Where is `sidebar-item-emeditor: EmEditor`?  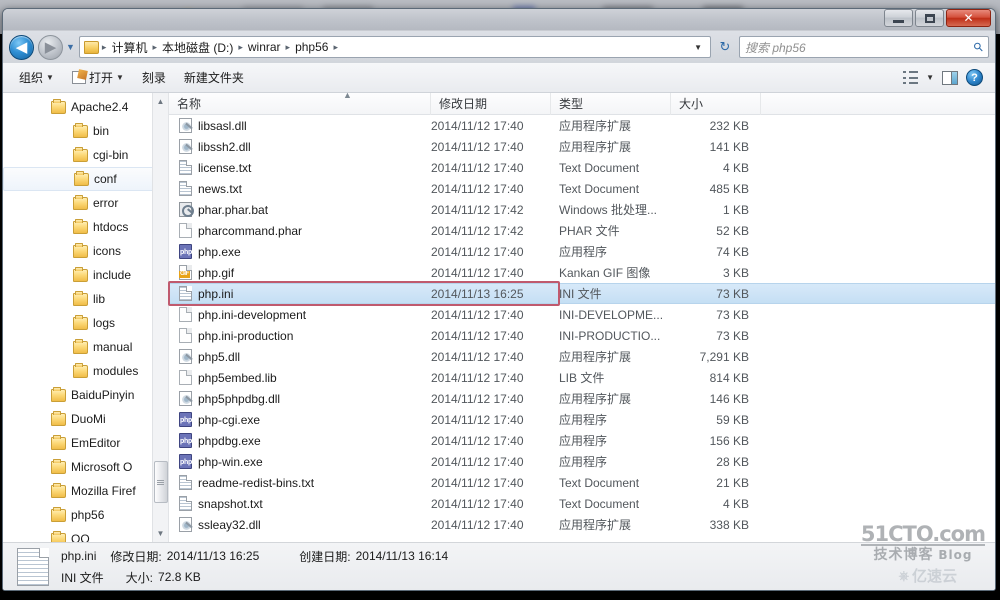 sidebar-item-emeditor: EmEditor is located at coordinates (85, 443).